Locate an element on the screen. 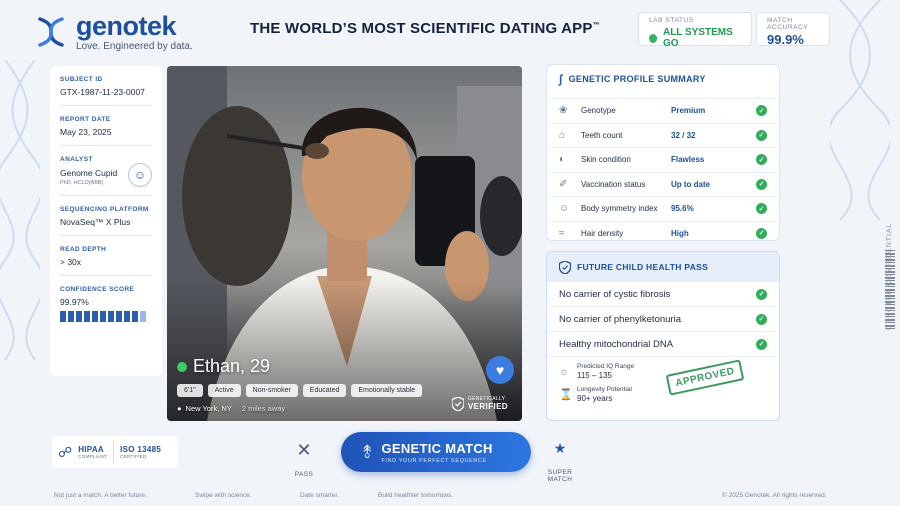 This screenshot has width=900, height=506. trait-label: Body symmetry index is located at coordinates (619, 209).